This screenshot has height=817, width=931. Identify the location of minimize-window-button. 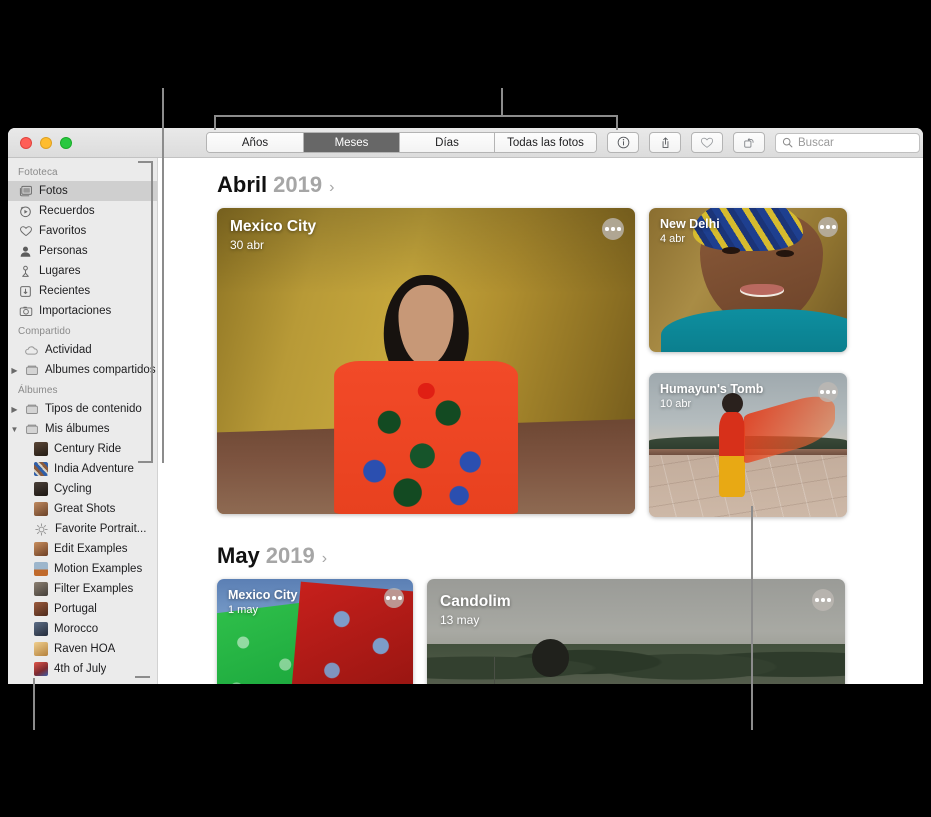
(46, 142).